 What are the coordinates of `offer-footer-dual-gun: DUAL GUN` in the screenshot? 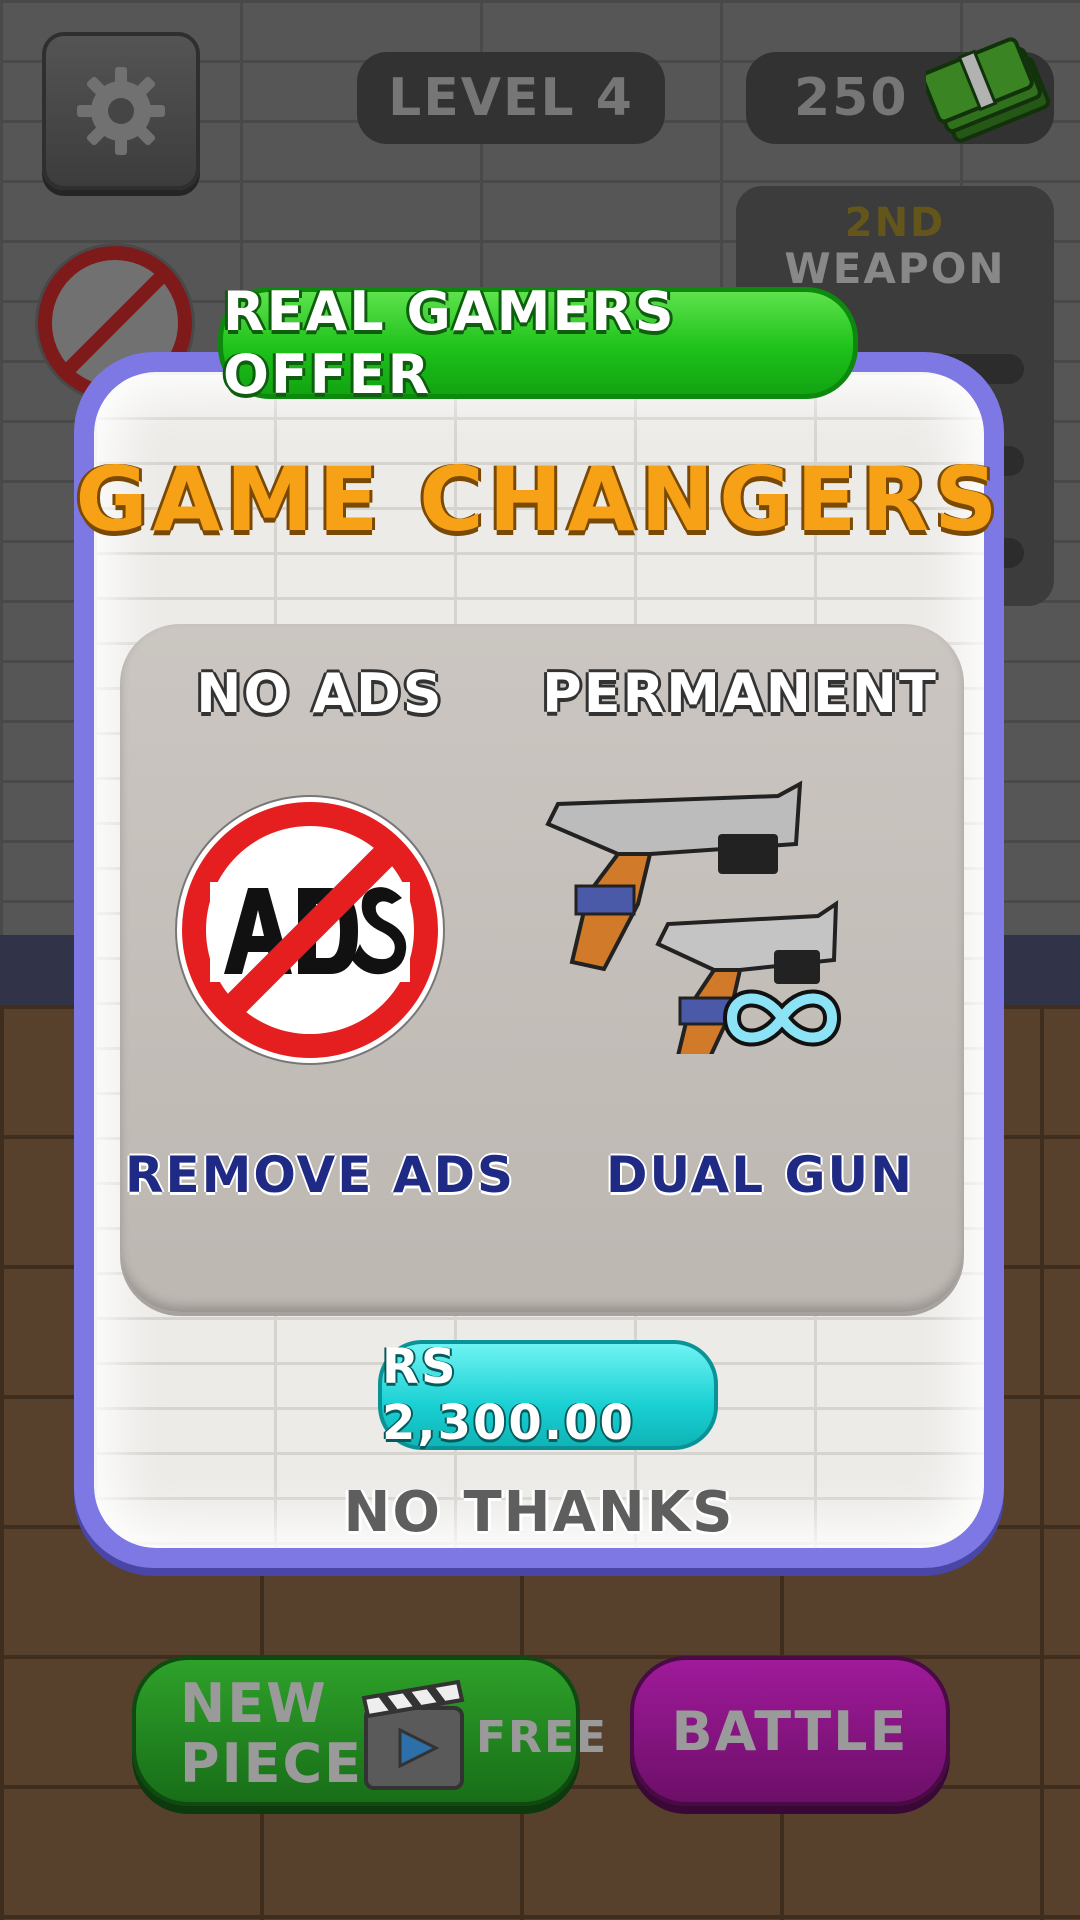 It's located at (760, 1175).